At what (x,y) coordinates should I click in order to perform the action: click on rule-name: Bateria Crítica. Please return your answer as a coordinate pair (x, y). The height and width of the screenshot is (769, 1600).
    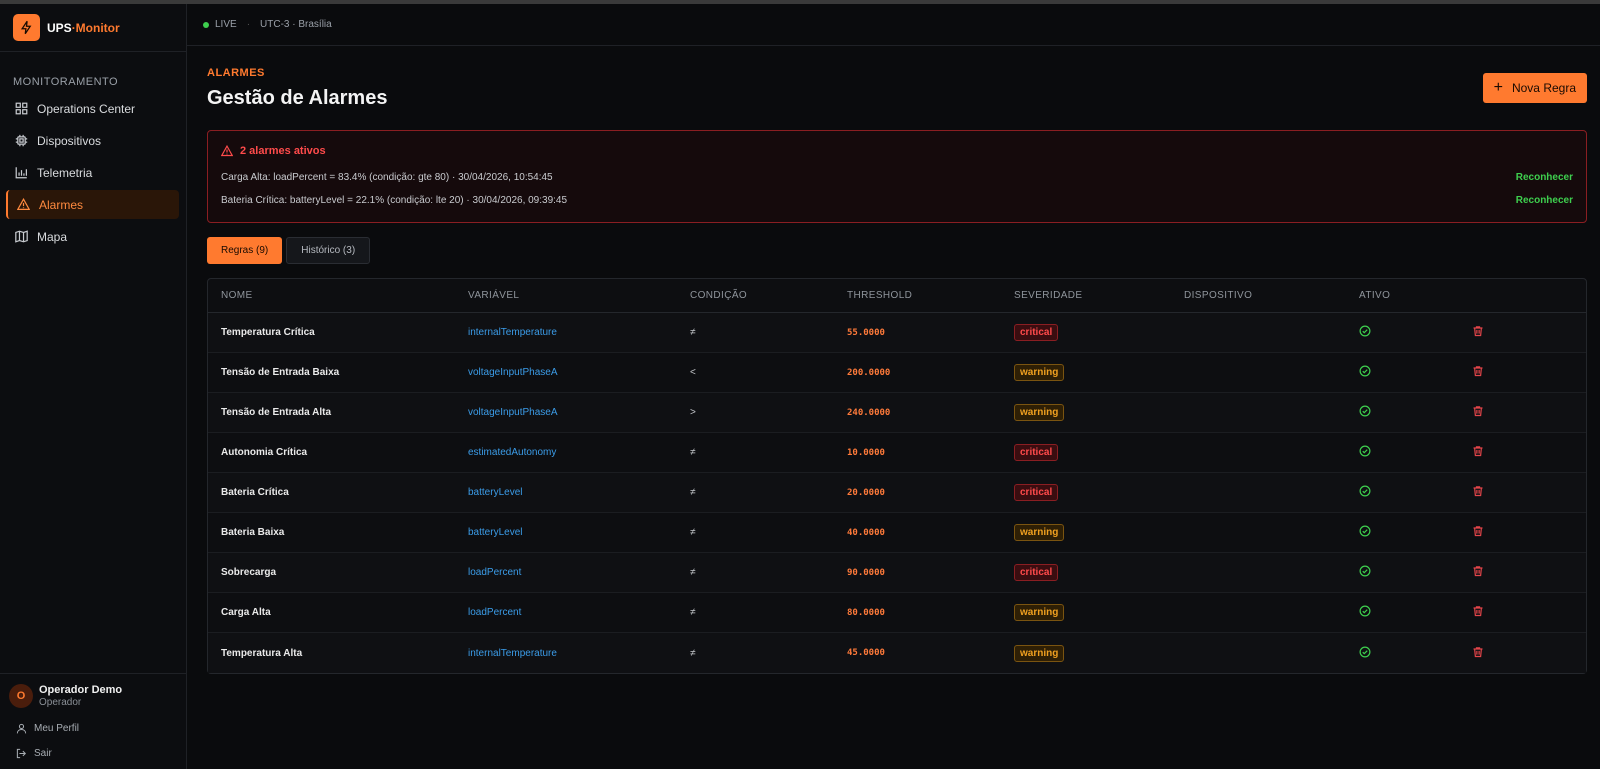
    Looking at the image, I should click on (255, 492).